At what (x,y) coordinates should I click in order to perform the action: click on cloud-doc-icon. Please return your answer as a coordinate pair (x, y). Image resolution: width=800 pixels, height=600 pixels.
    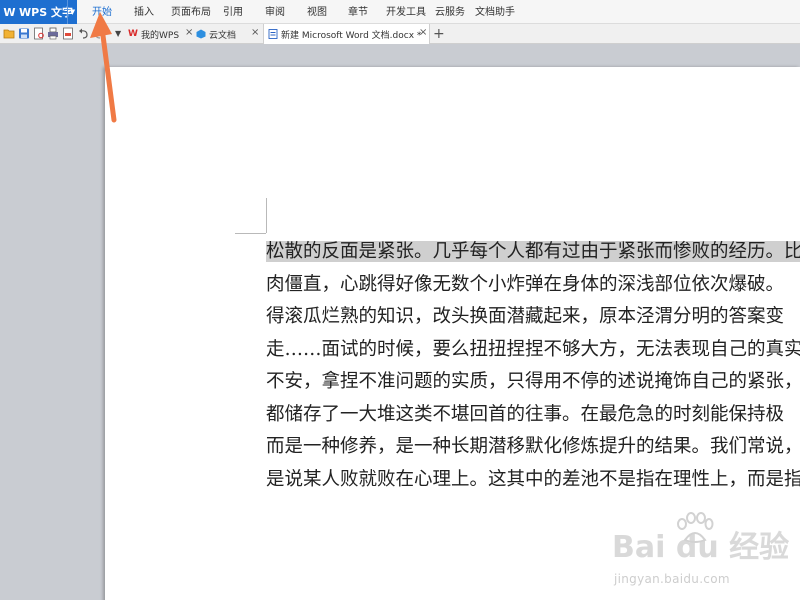
    Looking at the image, I should click on (201, 34).